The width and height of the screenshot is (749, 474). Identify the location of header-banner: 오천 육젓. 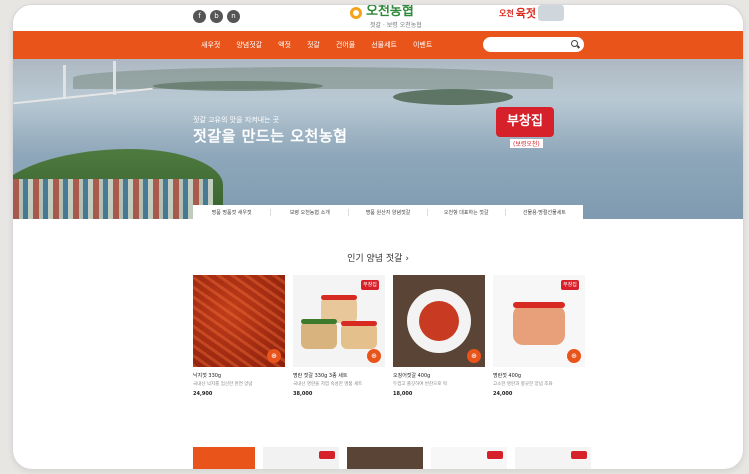
(531, 13).